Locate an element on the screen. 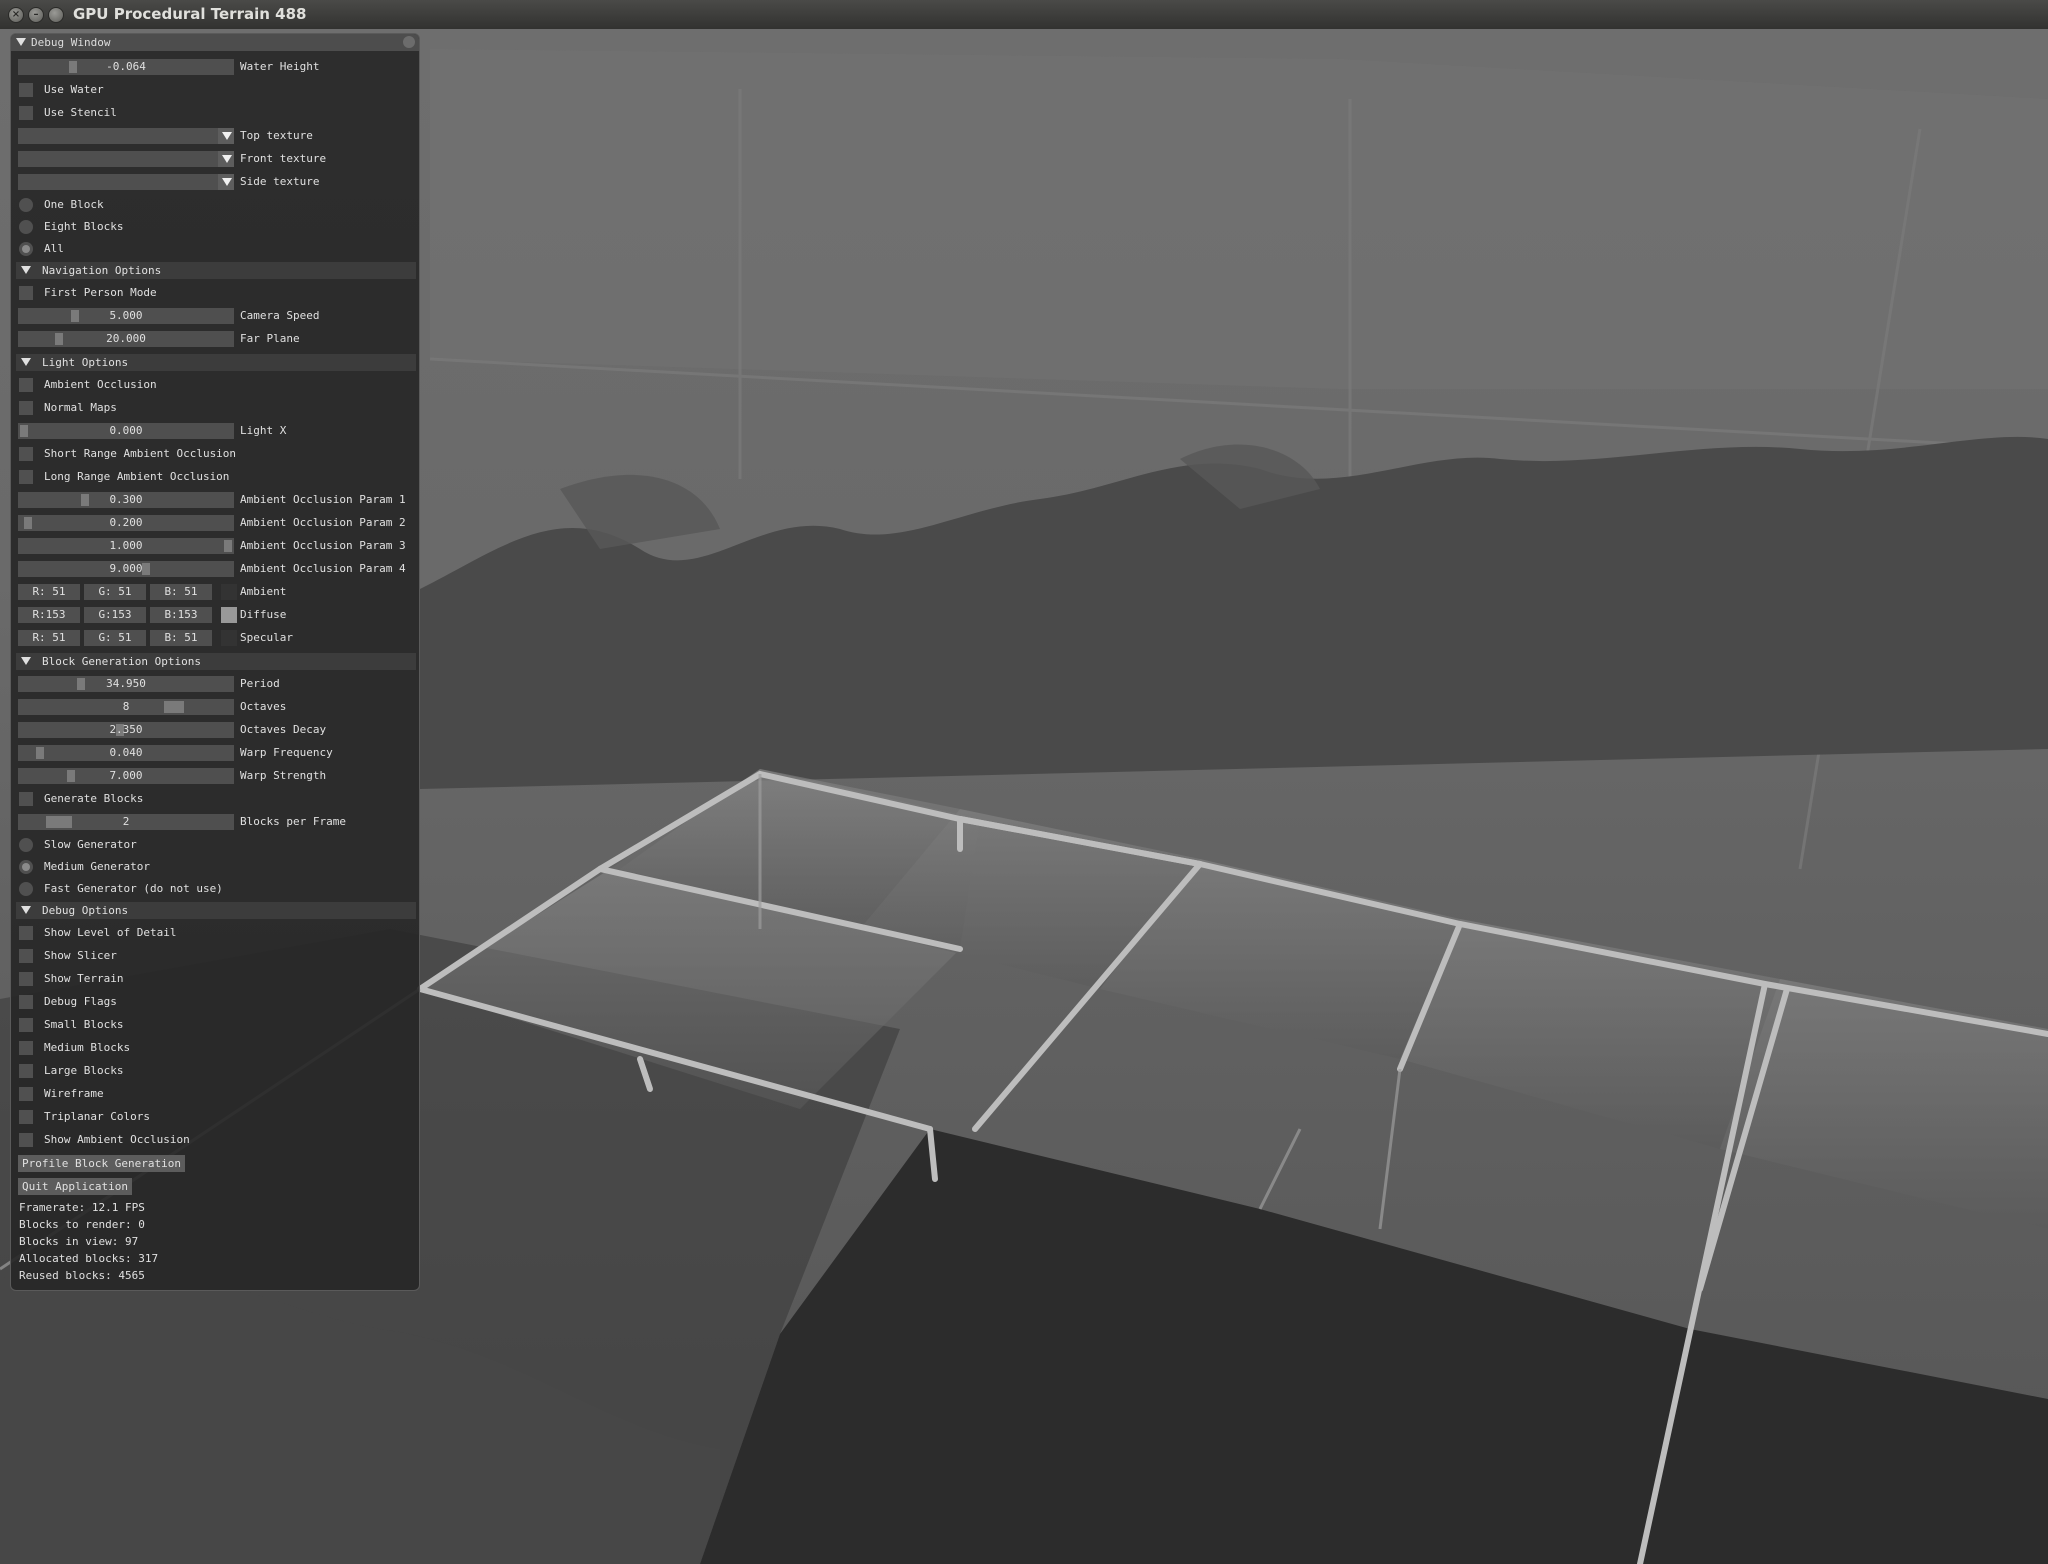  top-texture-combo is located at coordinates (126, 136).